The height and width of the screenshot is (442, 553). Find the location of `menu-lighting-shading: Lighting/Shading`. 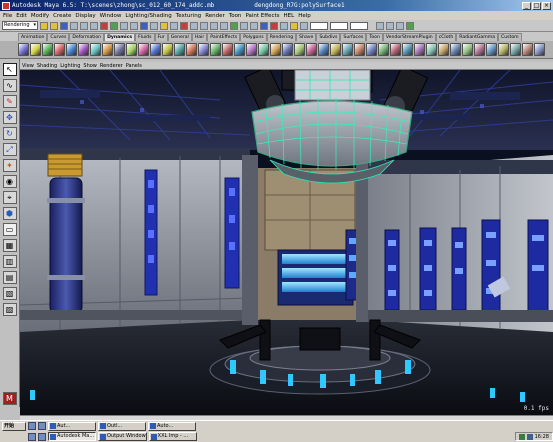

menu-lighting-shading: Lighting/Shading is located at coordinates (148, 16).